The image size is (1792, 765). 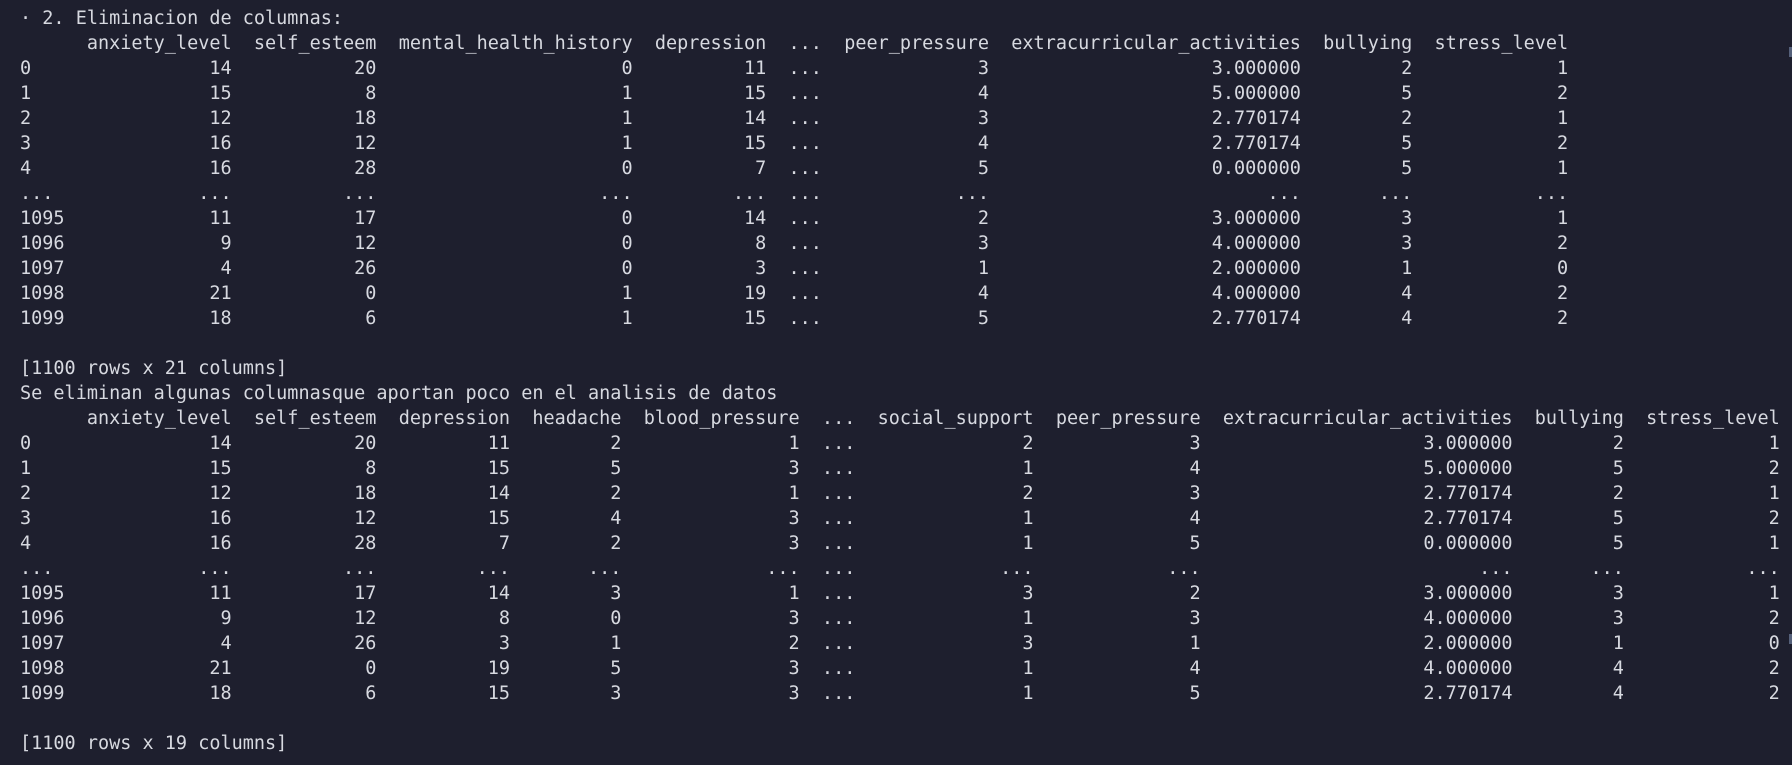 I want to click on table-row: 1095 11 17 0 14 ... 2 3.000000 3 1, so click(x=794, y=218).